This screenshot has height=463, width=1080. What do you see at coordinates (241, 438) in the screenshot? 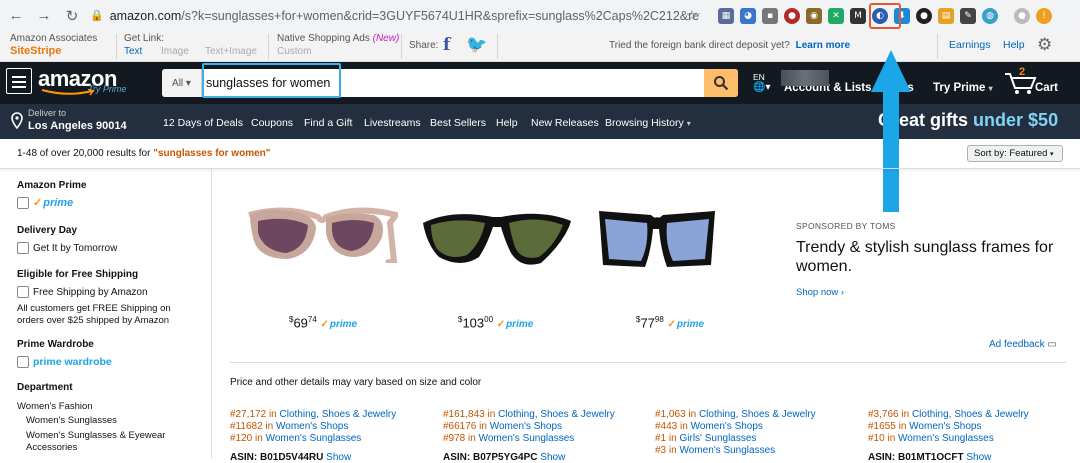
I see `rank-number: #120` at bounding box center [241, 438].